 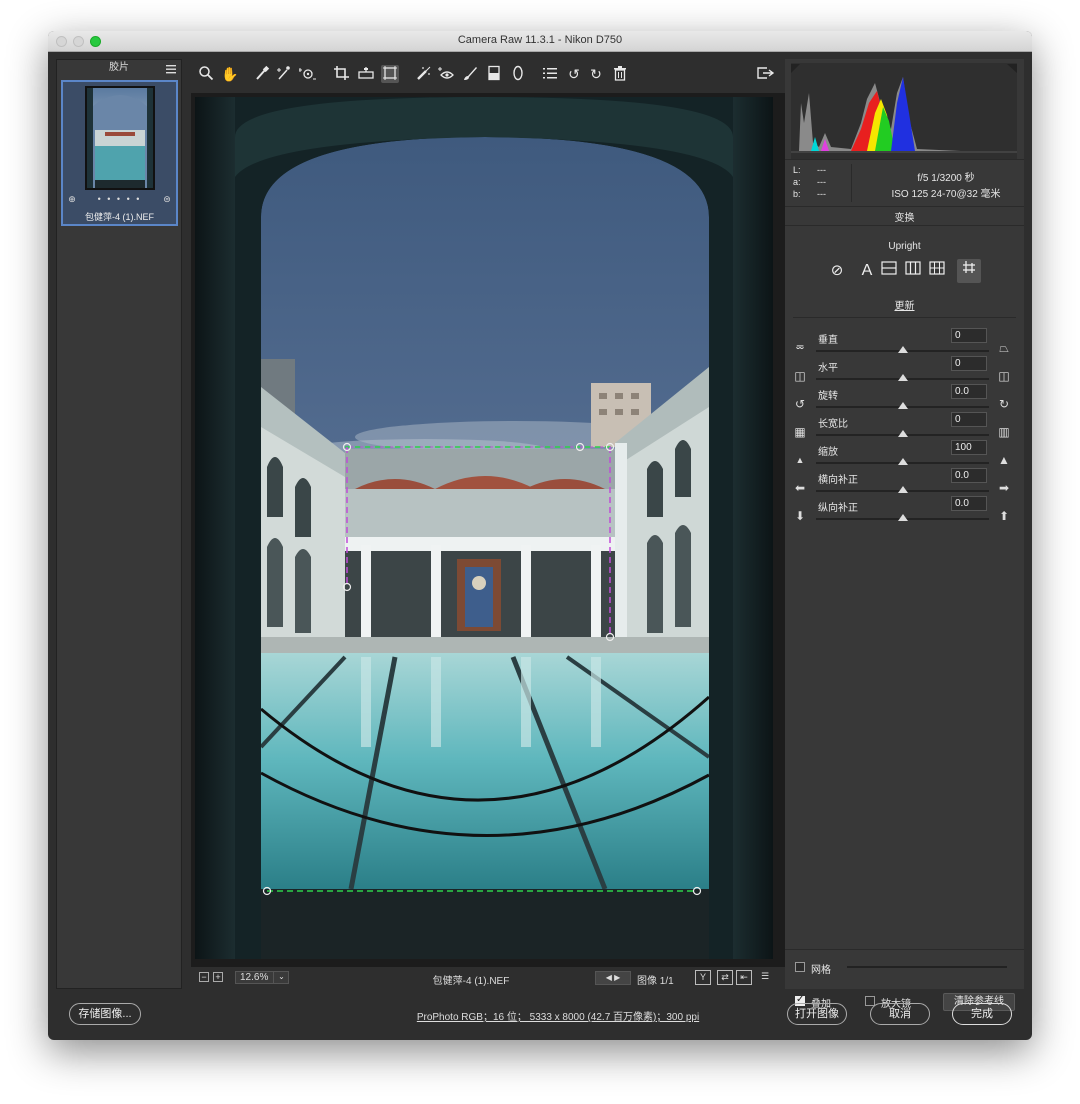 I want to click on done-button: 完成, so click(x=982, y=1014).